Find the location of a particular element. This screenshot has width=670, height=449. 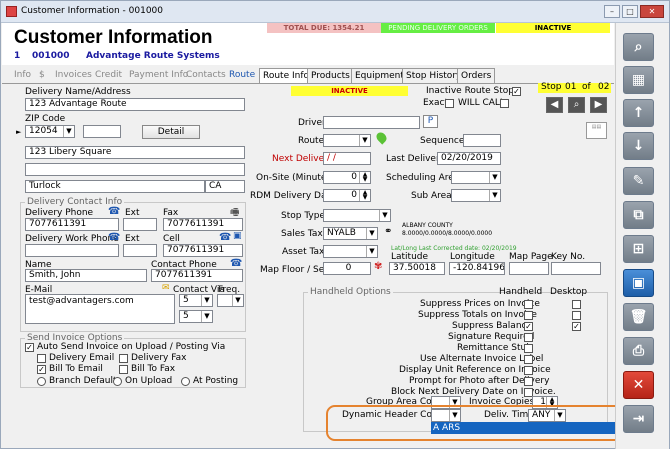

tab-route-info: Route Info is located at coordinates (286, 76).